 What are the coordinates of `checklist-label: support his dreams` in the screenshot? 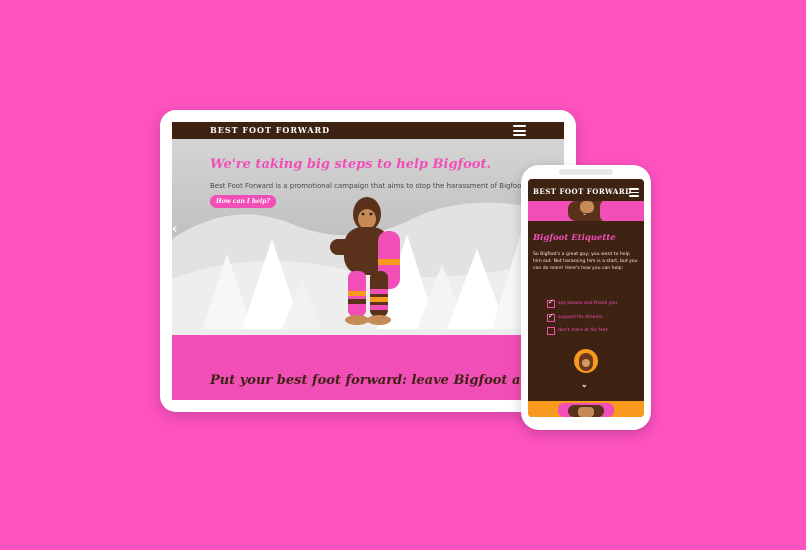 It's located at (580, 317).